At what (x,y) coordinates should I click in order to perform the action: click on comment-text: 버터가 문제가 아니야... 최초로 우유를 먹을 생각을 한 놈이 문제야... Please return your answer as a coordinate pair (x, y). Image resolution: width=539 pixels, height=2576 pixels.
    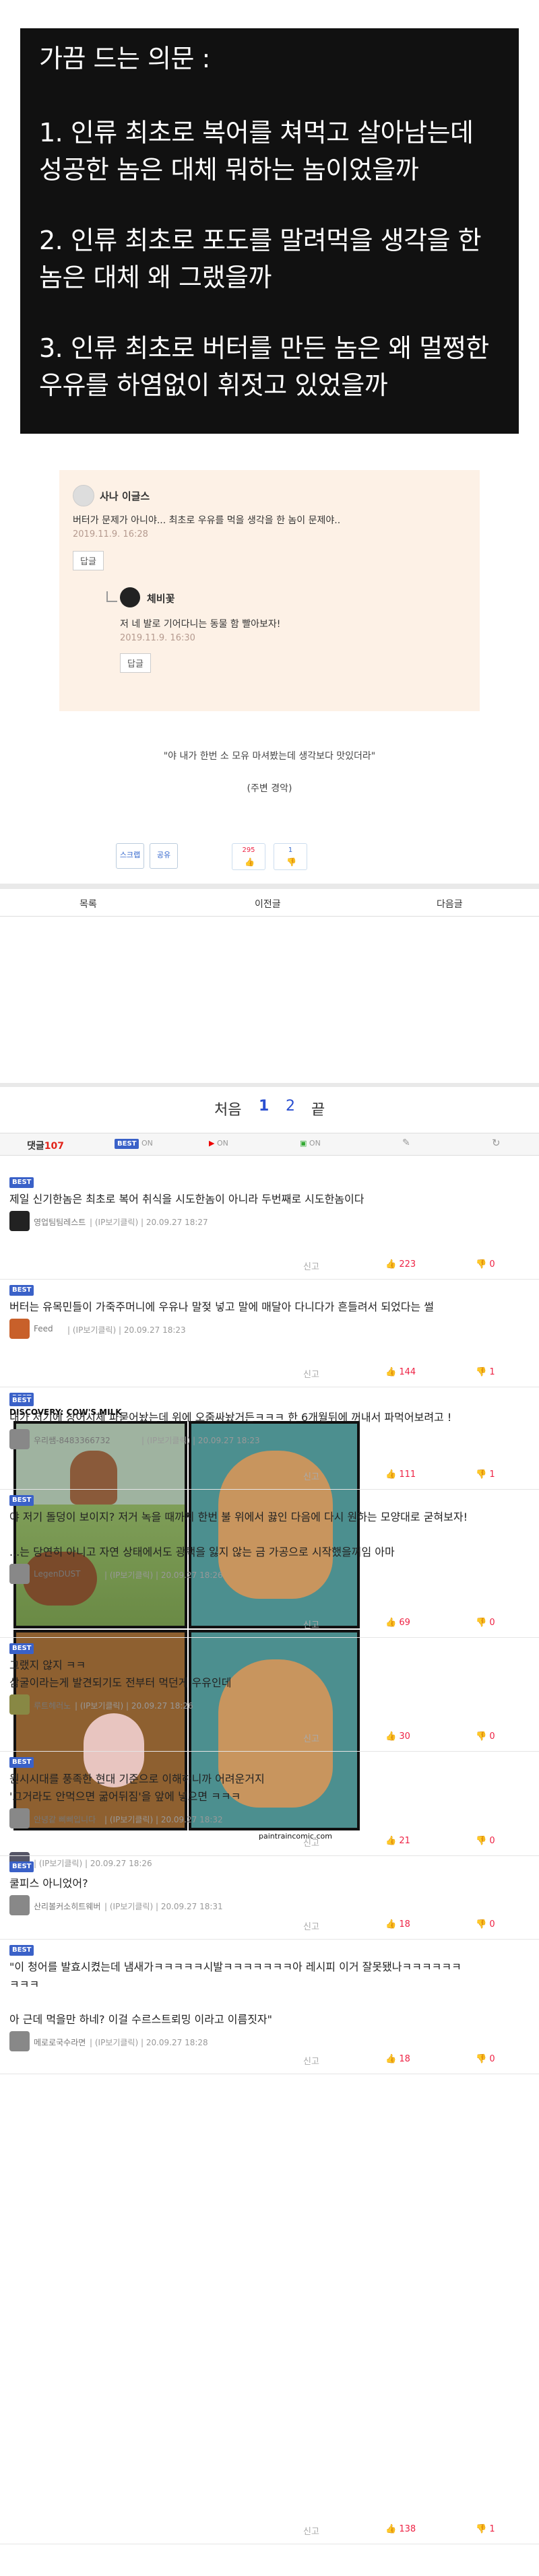
    Looking at the image, I should click on (207, 520).